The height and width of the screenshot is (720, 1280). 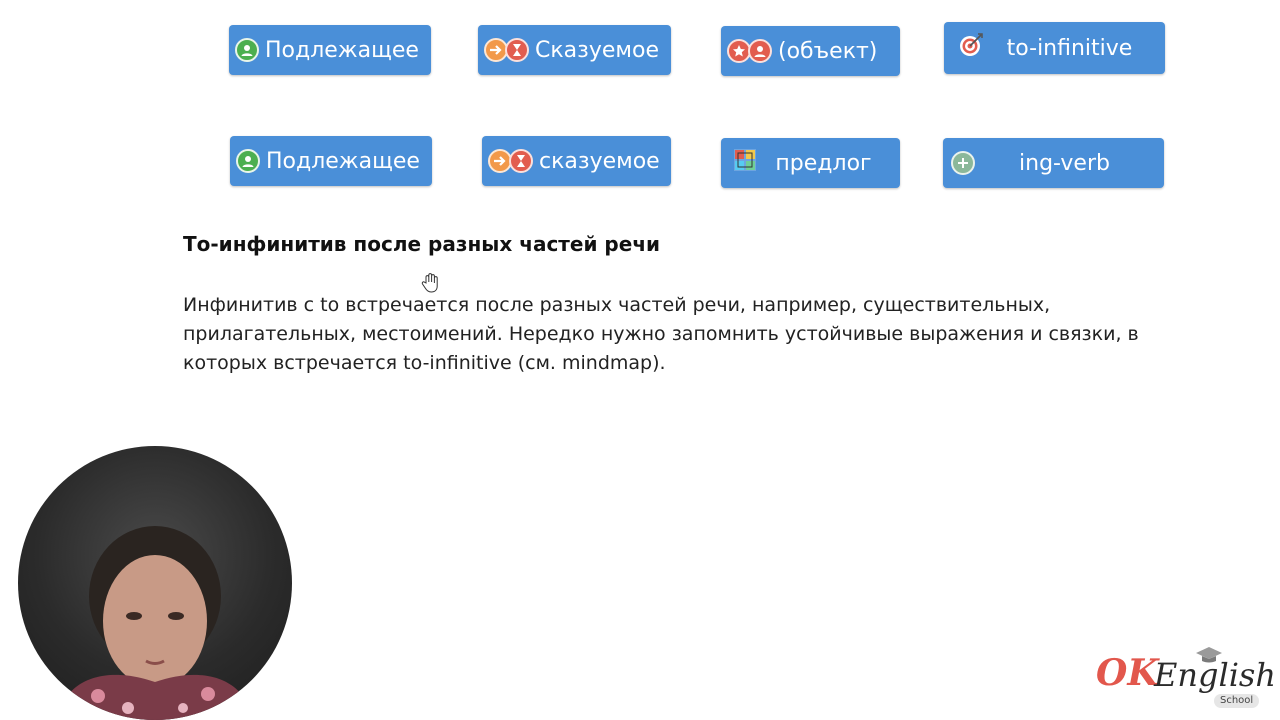 What do you see at coordinates (597, 50) in the screenshot?
I see `predicate-label: Сказуемое` at bounding box center [597, 50].